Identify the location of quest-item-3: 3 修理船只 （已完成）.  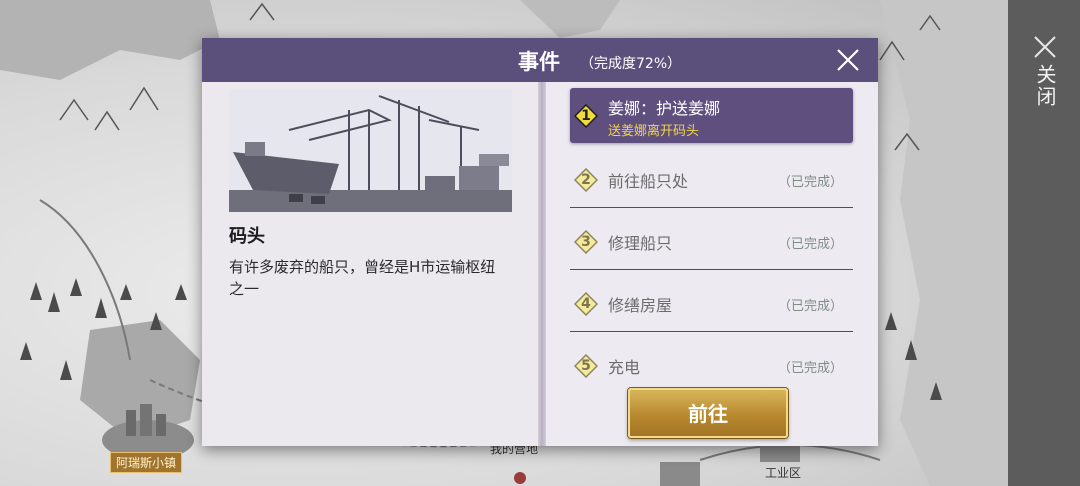
(711, 242).